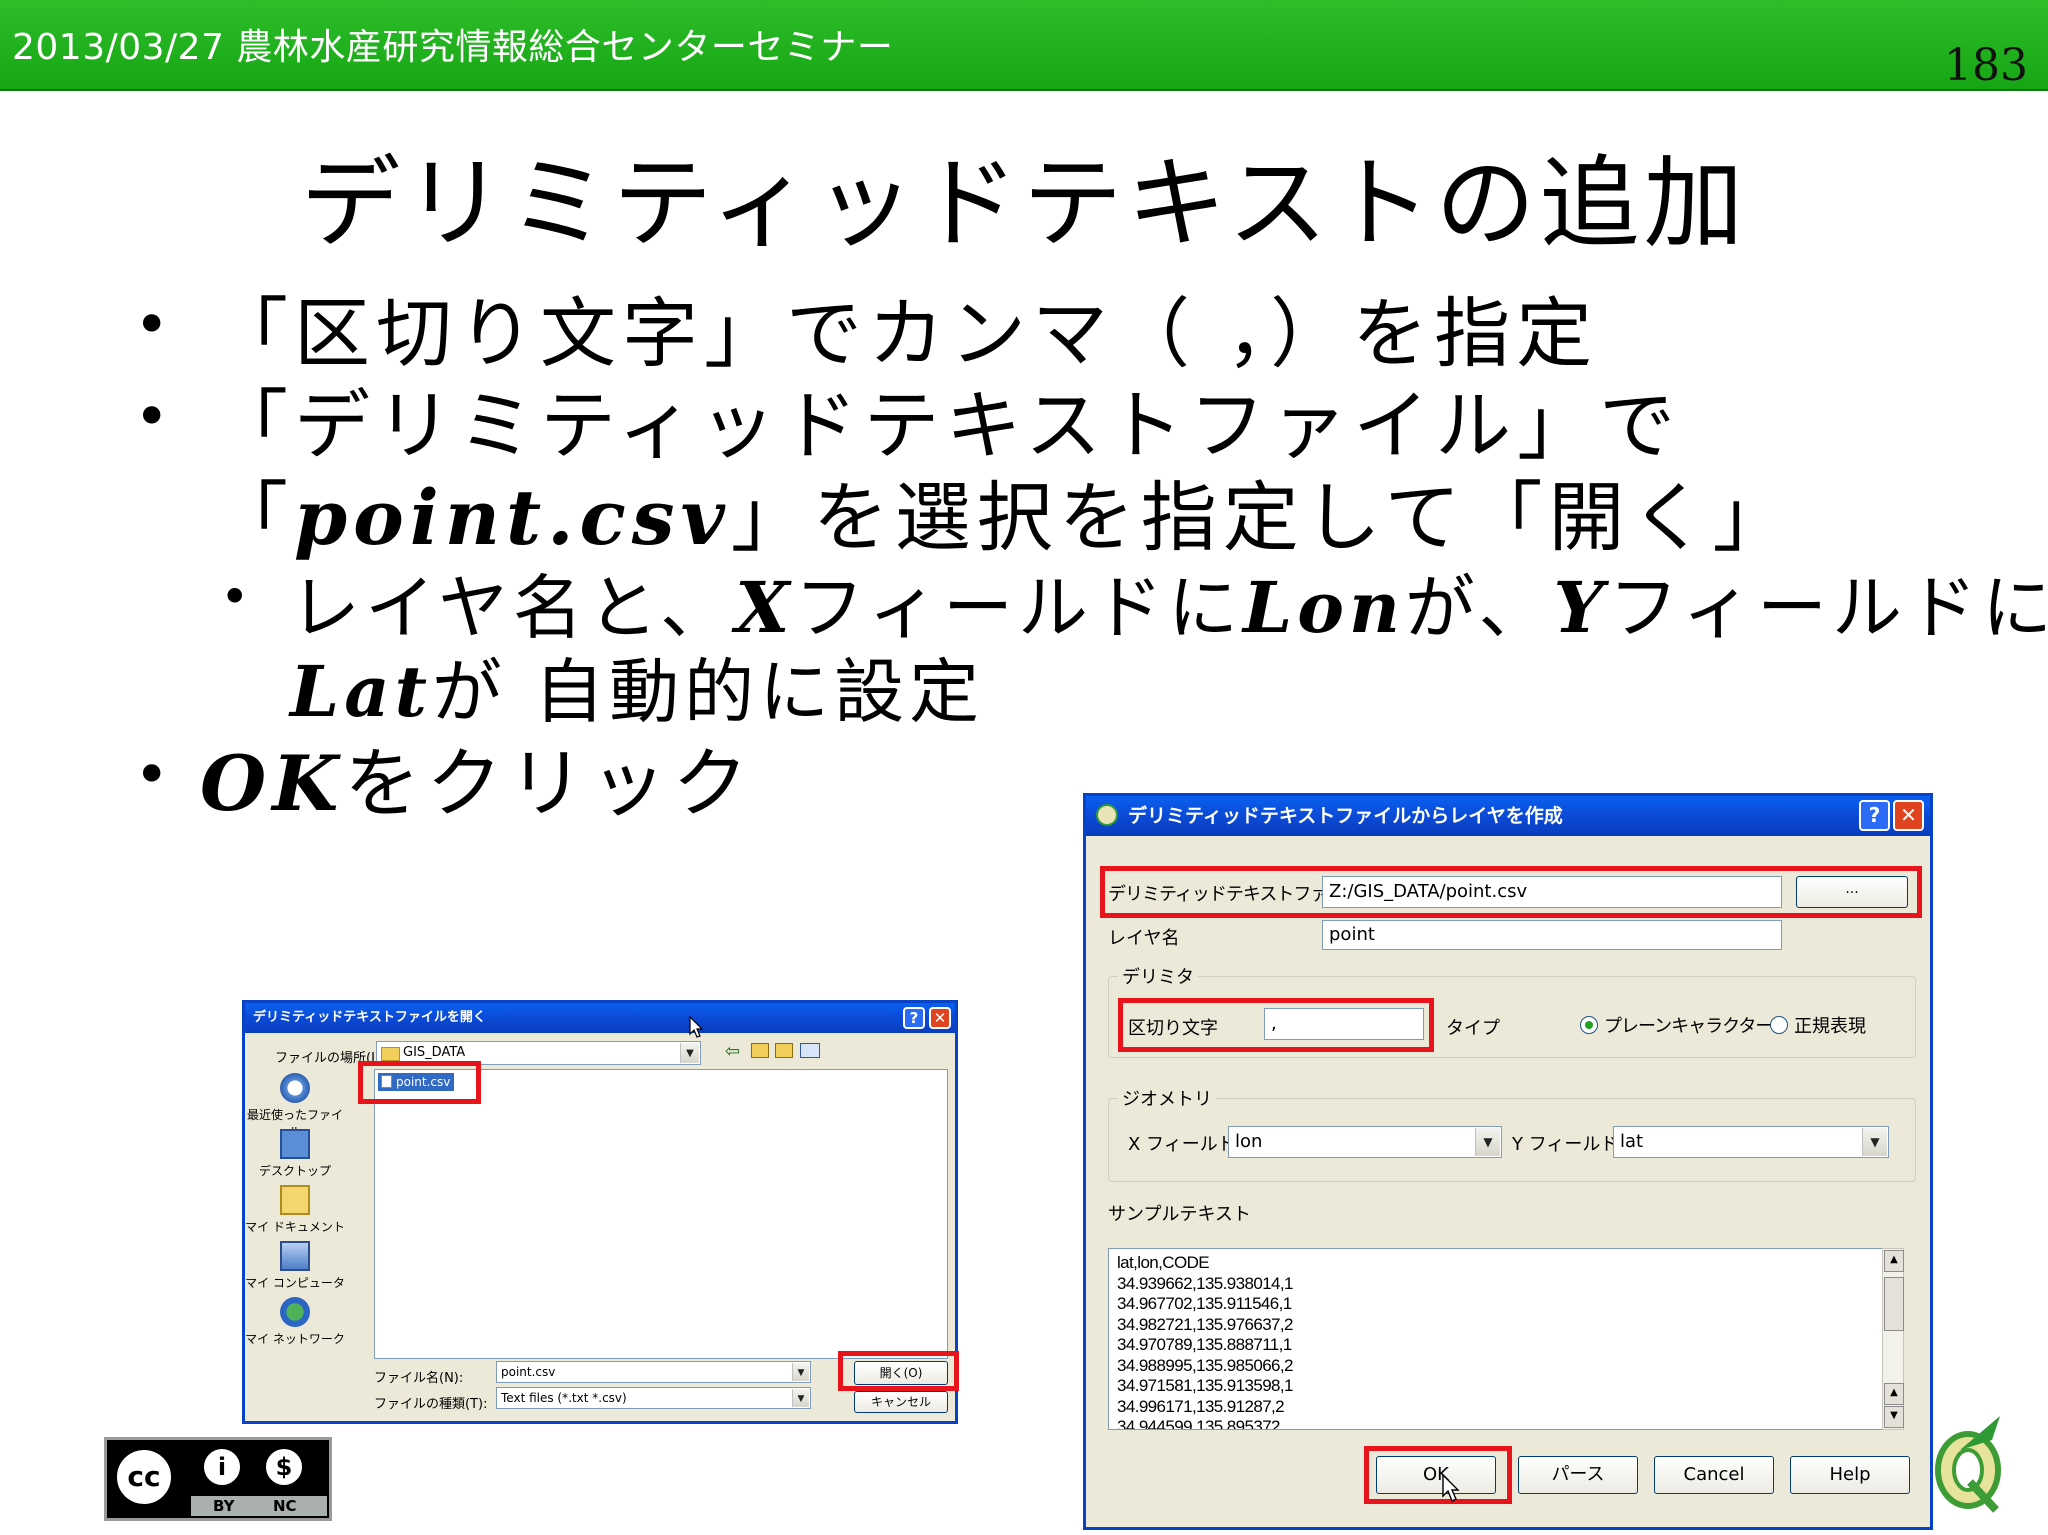  What do you see at coordinates (653, 1372) in the screenshot?
I see `filename-input: point.csv ▼` at bounding box center [653, 1372].